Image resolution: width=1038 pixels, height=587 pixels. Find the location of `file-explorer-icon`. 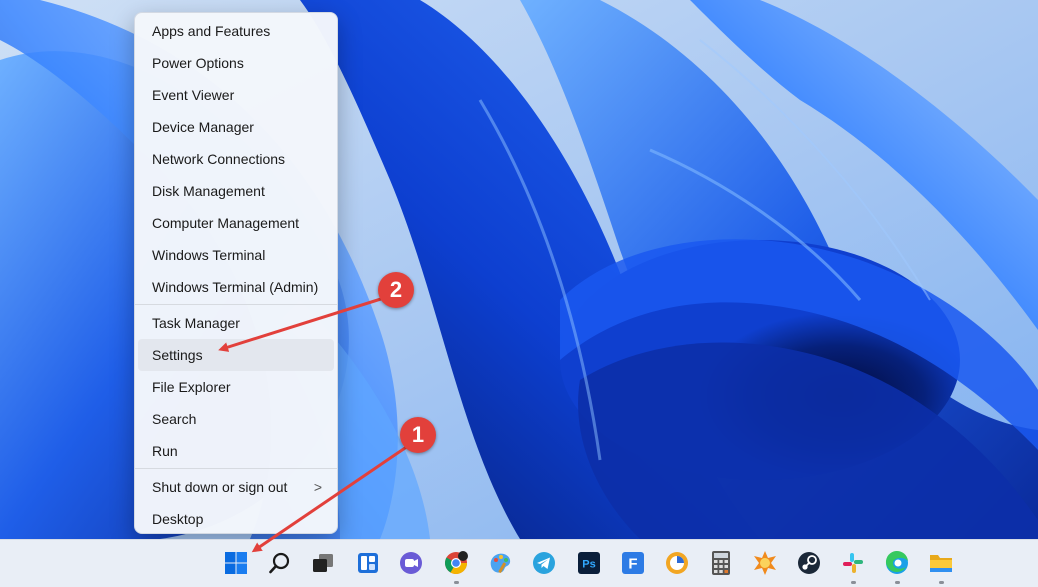

file-explorer-icon is located at coordinates (941, 566).